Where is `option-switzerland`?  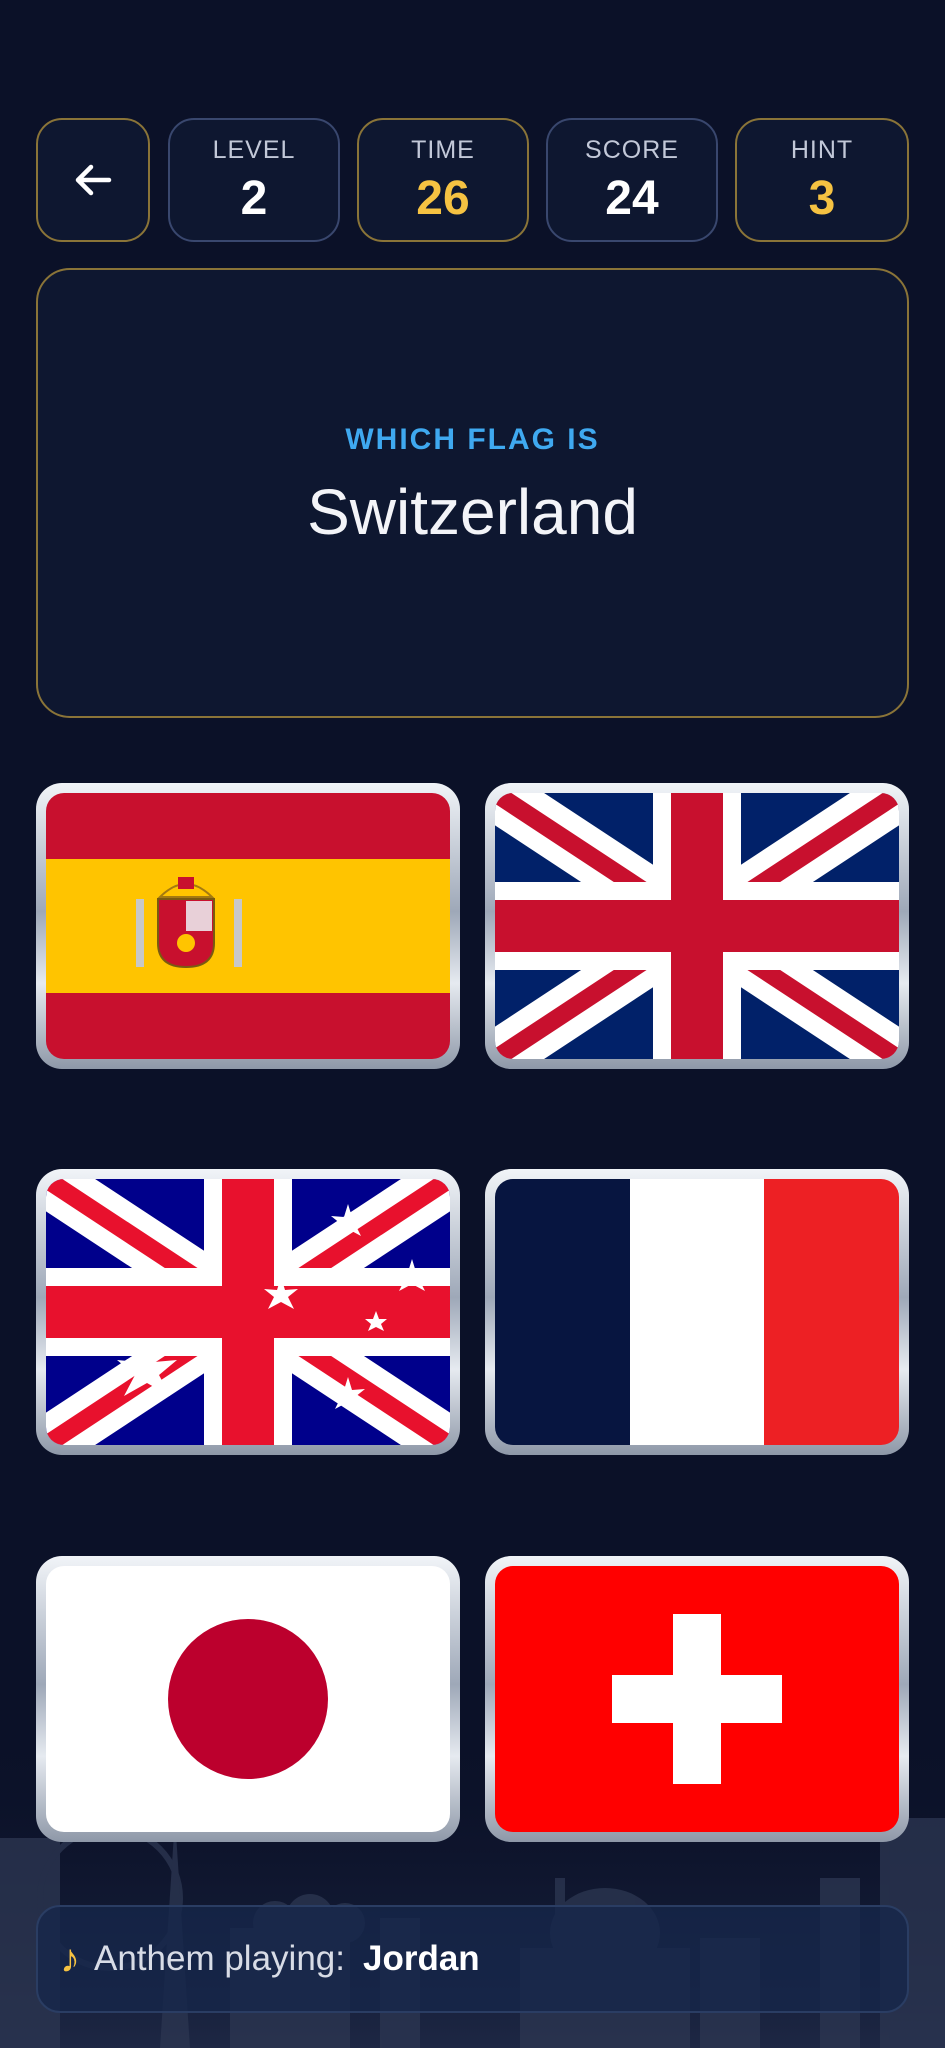 option-switzerland is located at coordinates (697, 1699).